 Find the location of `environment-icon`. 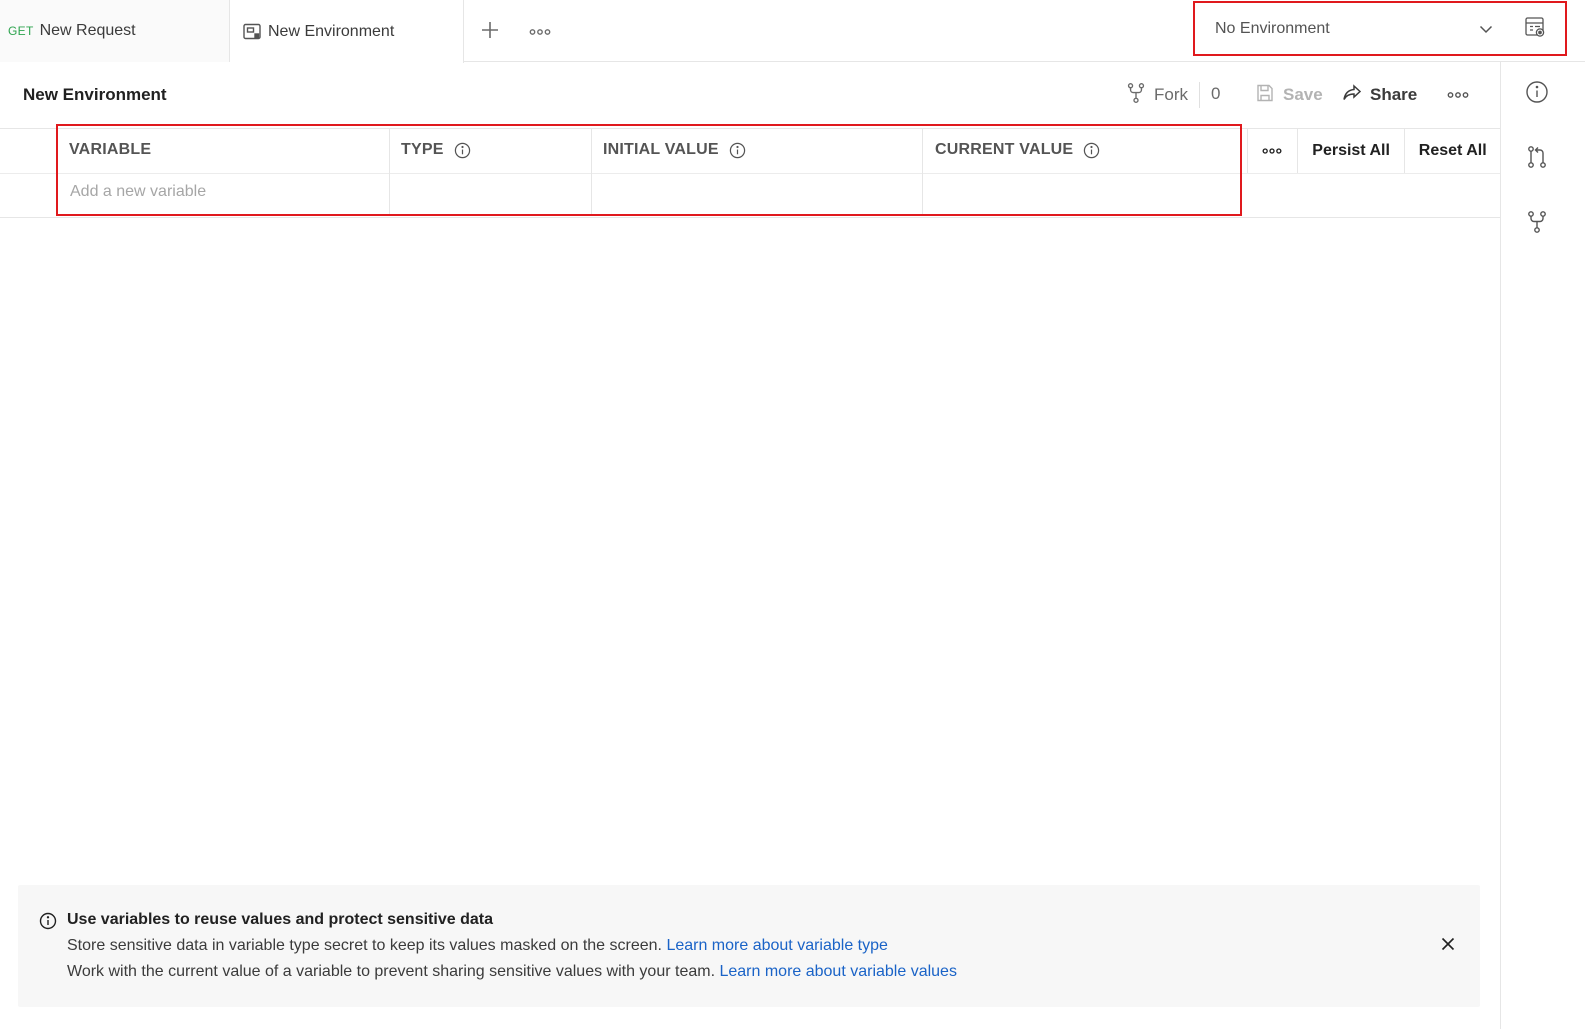

environment-icon is located at coordinates (252, 32).